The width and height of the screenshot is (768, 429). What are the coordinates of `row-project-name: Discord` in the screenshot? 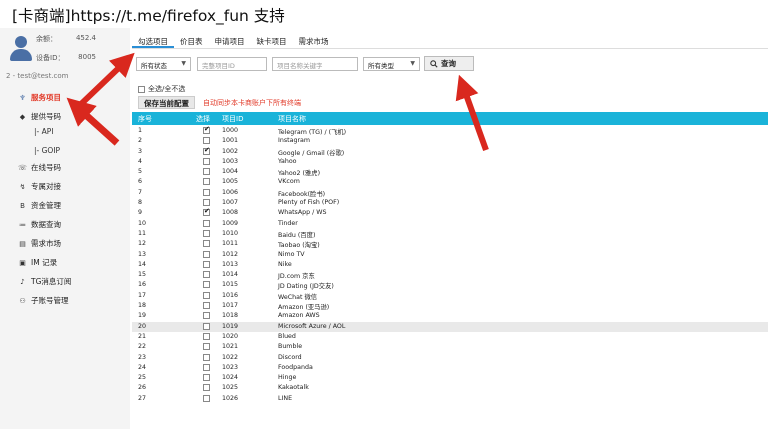 It's located at (290, 357).